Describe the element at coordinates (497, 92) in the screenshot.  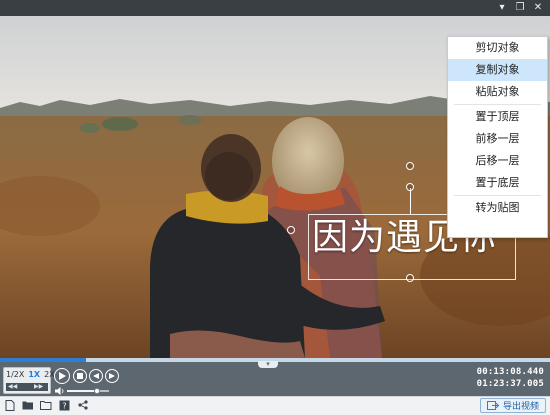
I see `menu-item-paste: 粘贴对象` at that location.